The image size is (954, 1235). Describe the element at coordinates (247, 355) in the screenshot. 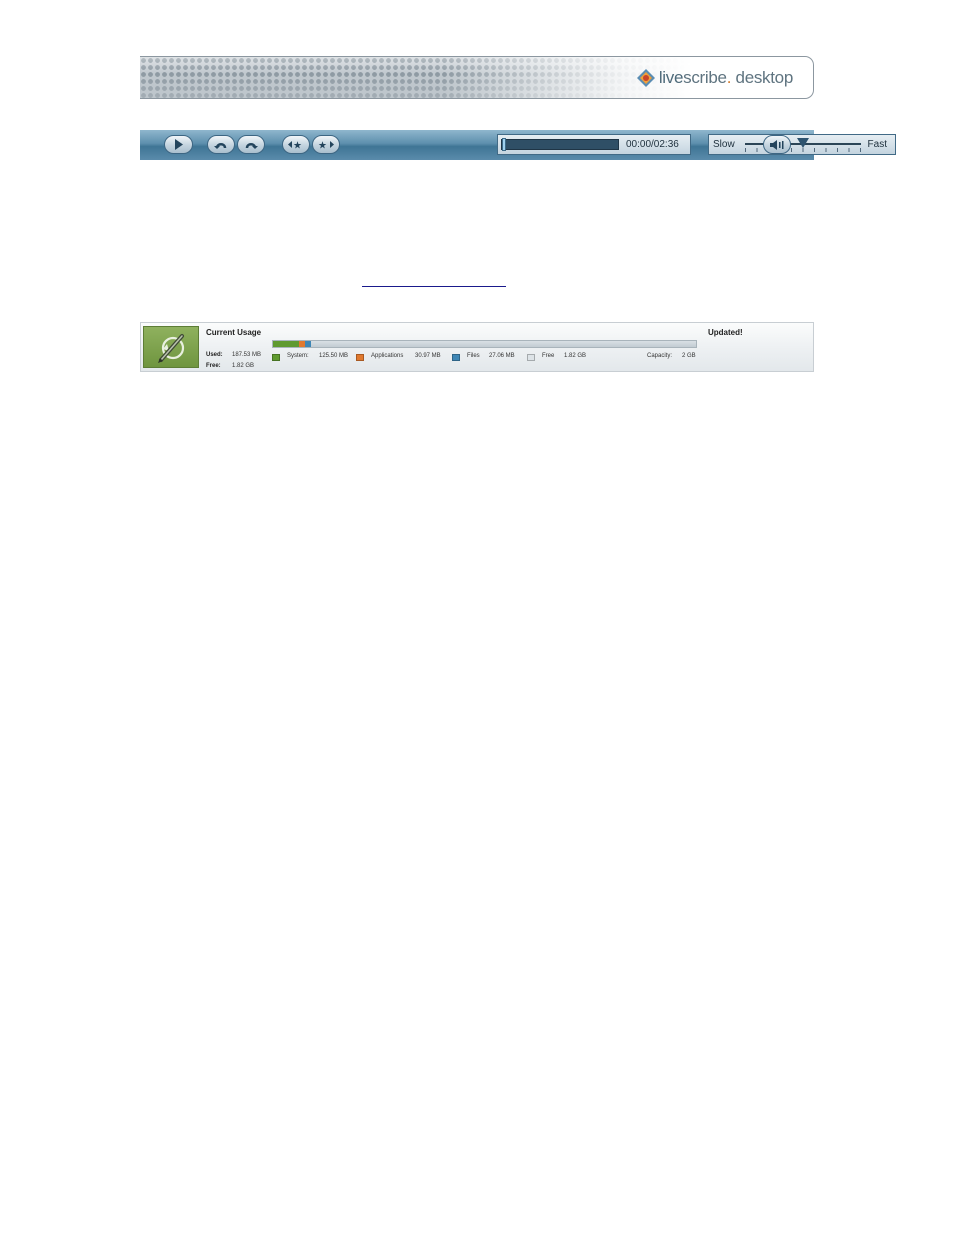

I see `used-value: 187.53 MB` at that location.